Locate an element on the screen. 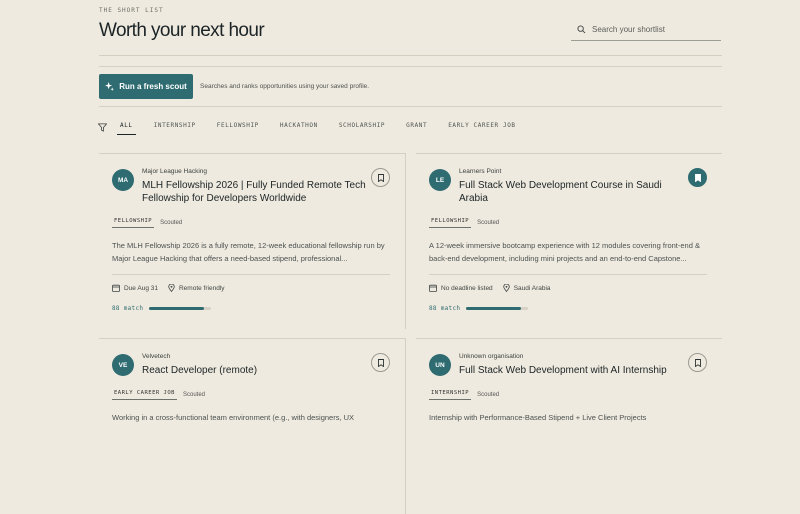  card-tags: EARLY CAREER JOB Scouted is located at coordinates (158, 394).